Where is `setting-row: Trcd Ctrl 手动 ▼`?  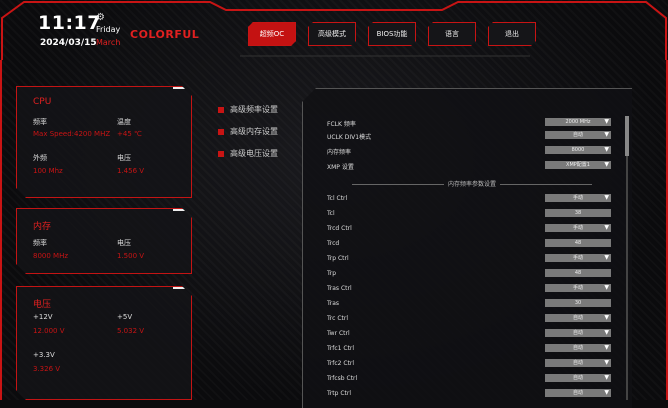 setting-row: Trcd Ctrl 手动 ▼ is located at coordinates (471, 229).